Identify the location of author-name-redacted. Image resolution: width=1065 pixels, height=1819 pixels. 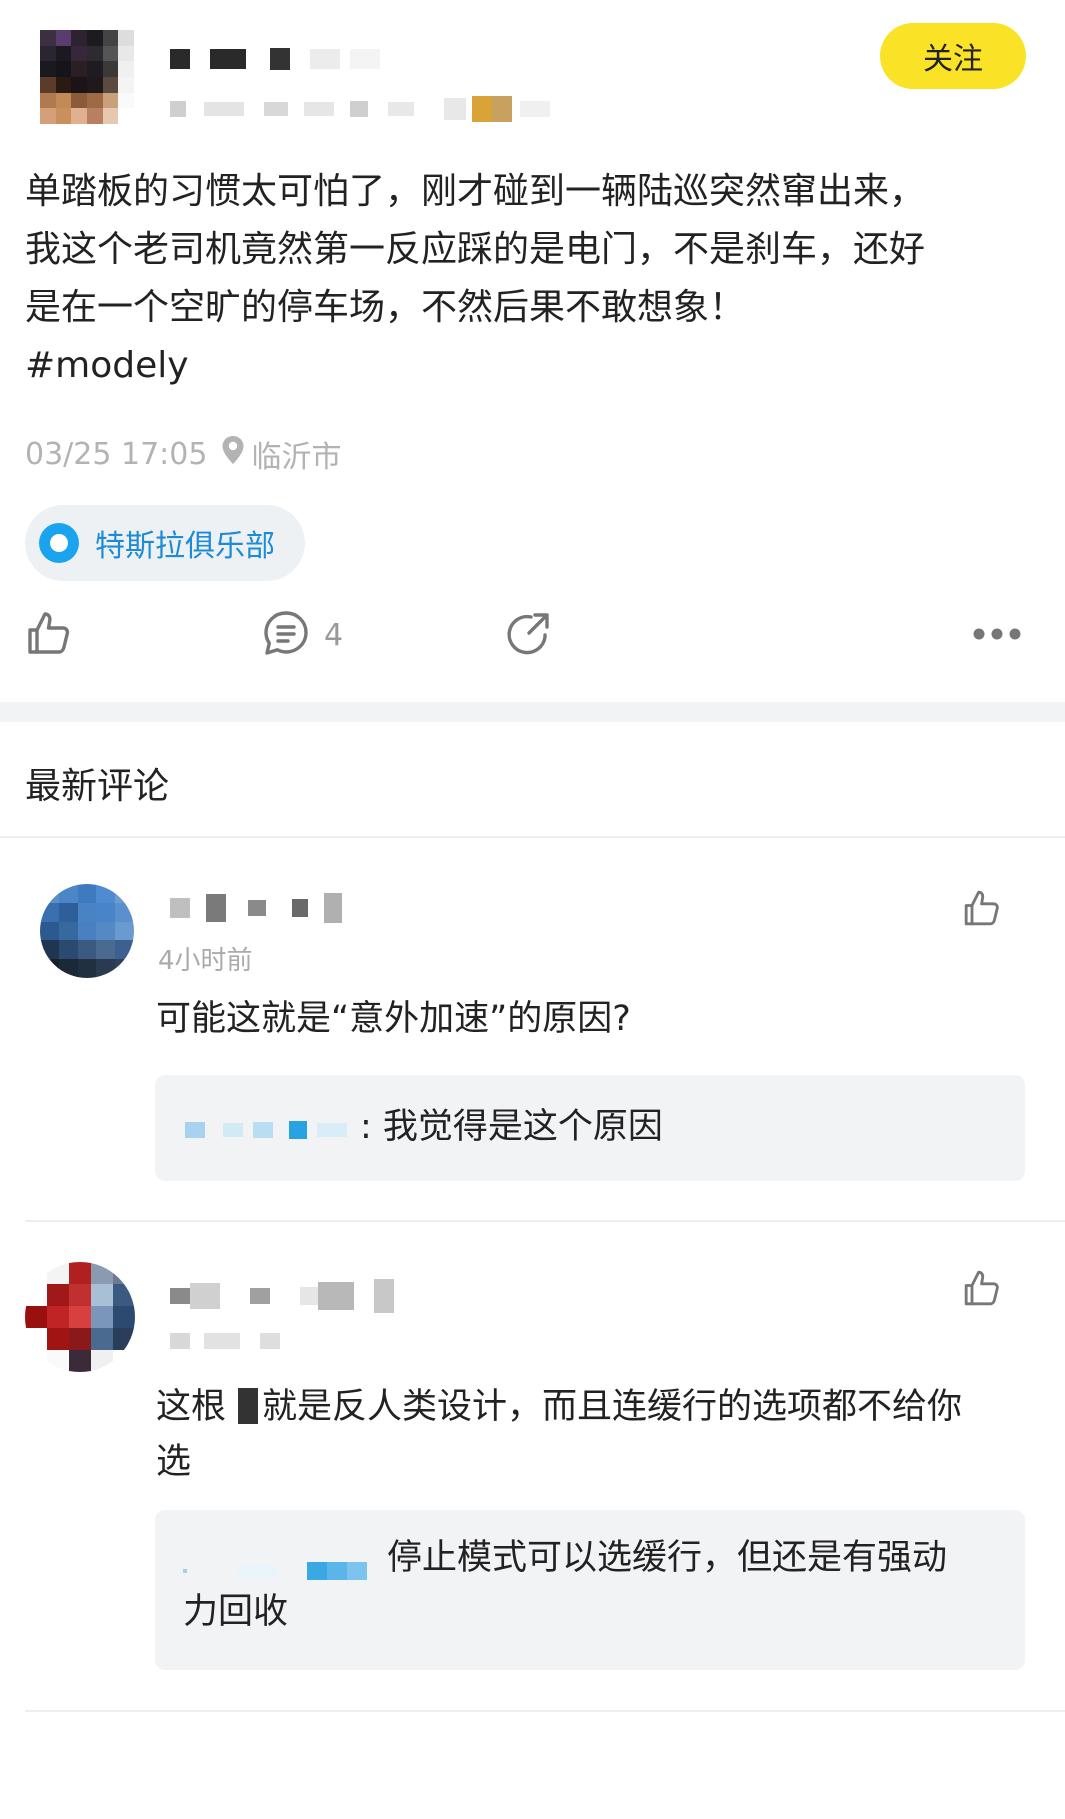
(285, 59).